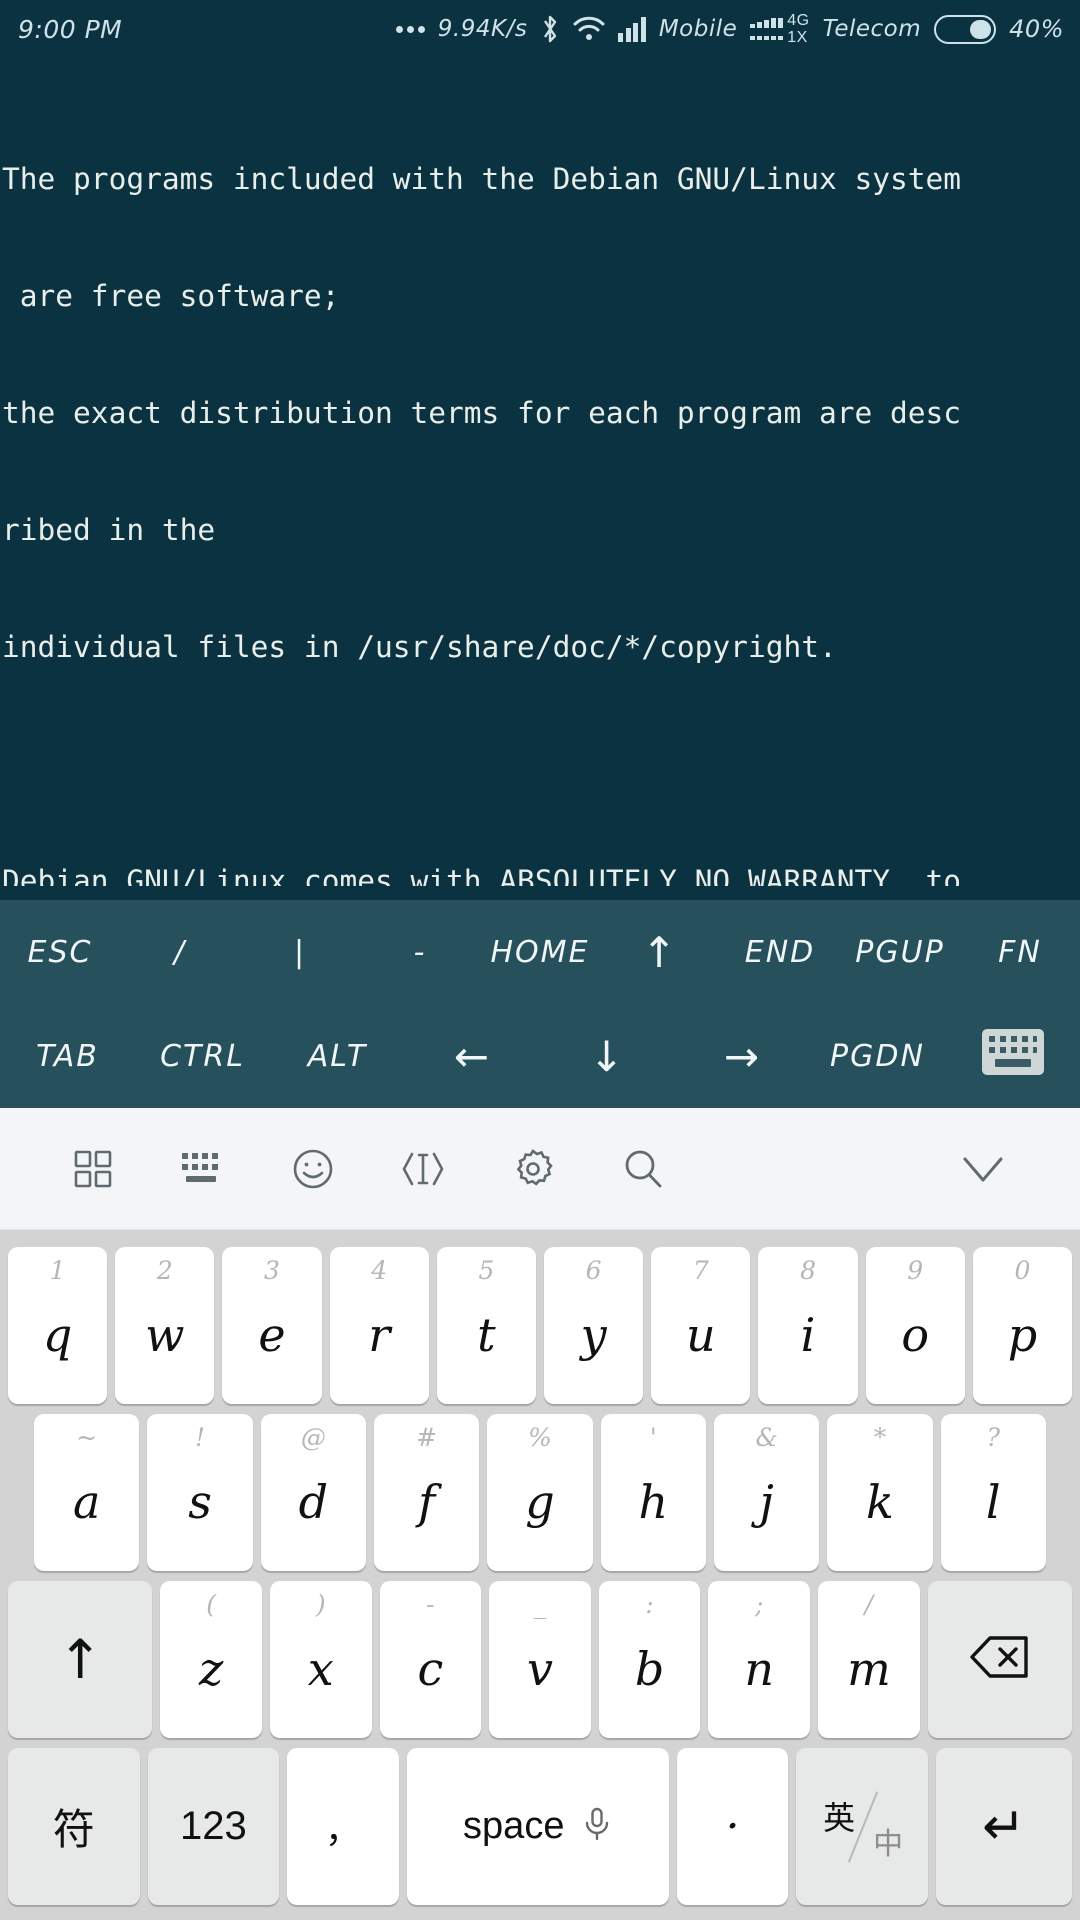  What do you see at coordinates (203, 1169) in the screenshot?
I see `keyboard-icon` at bounding box center [203, 1169].